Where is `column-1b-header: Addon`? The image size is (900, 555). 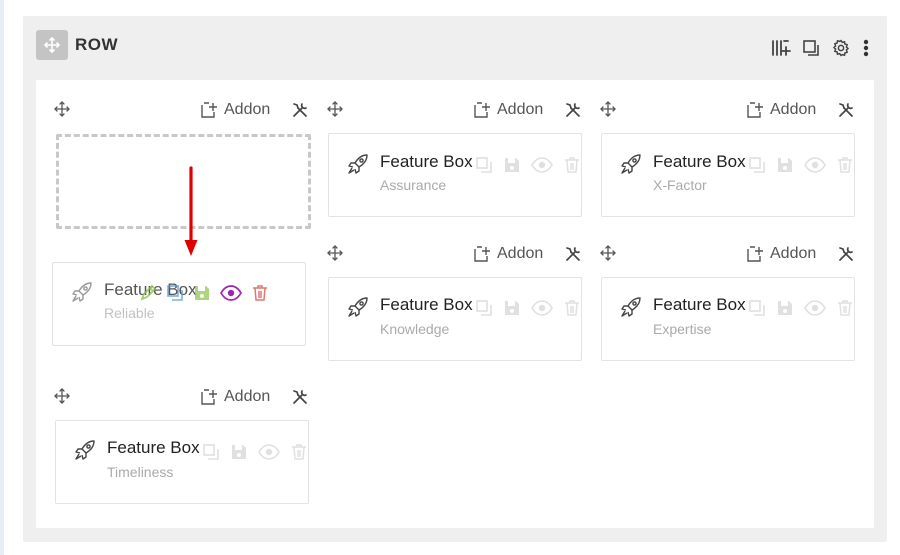
column-1b-header: Addon is located at coordinates (181, 397).